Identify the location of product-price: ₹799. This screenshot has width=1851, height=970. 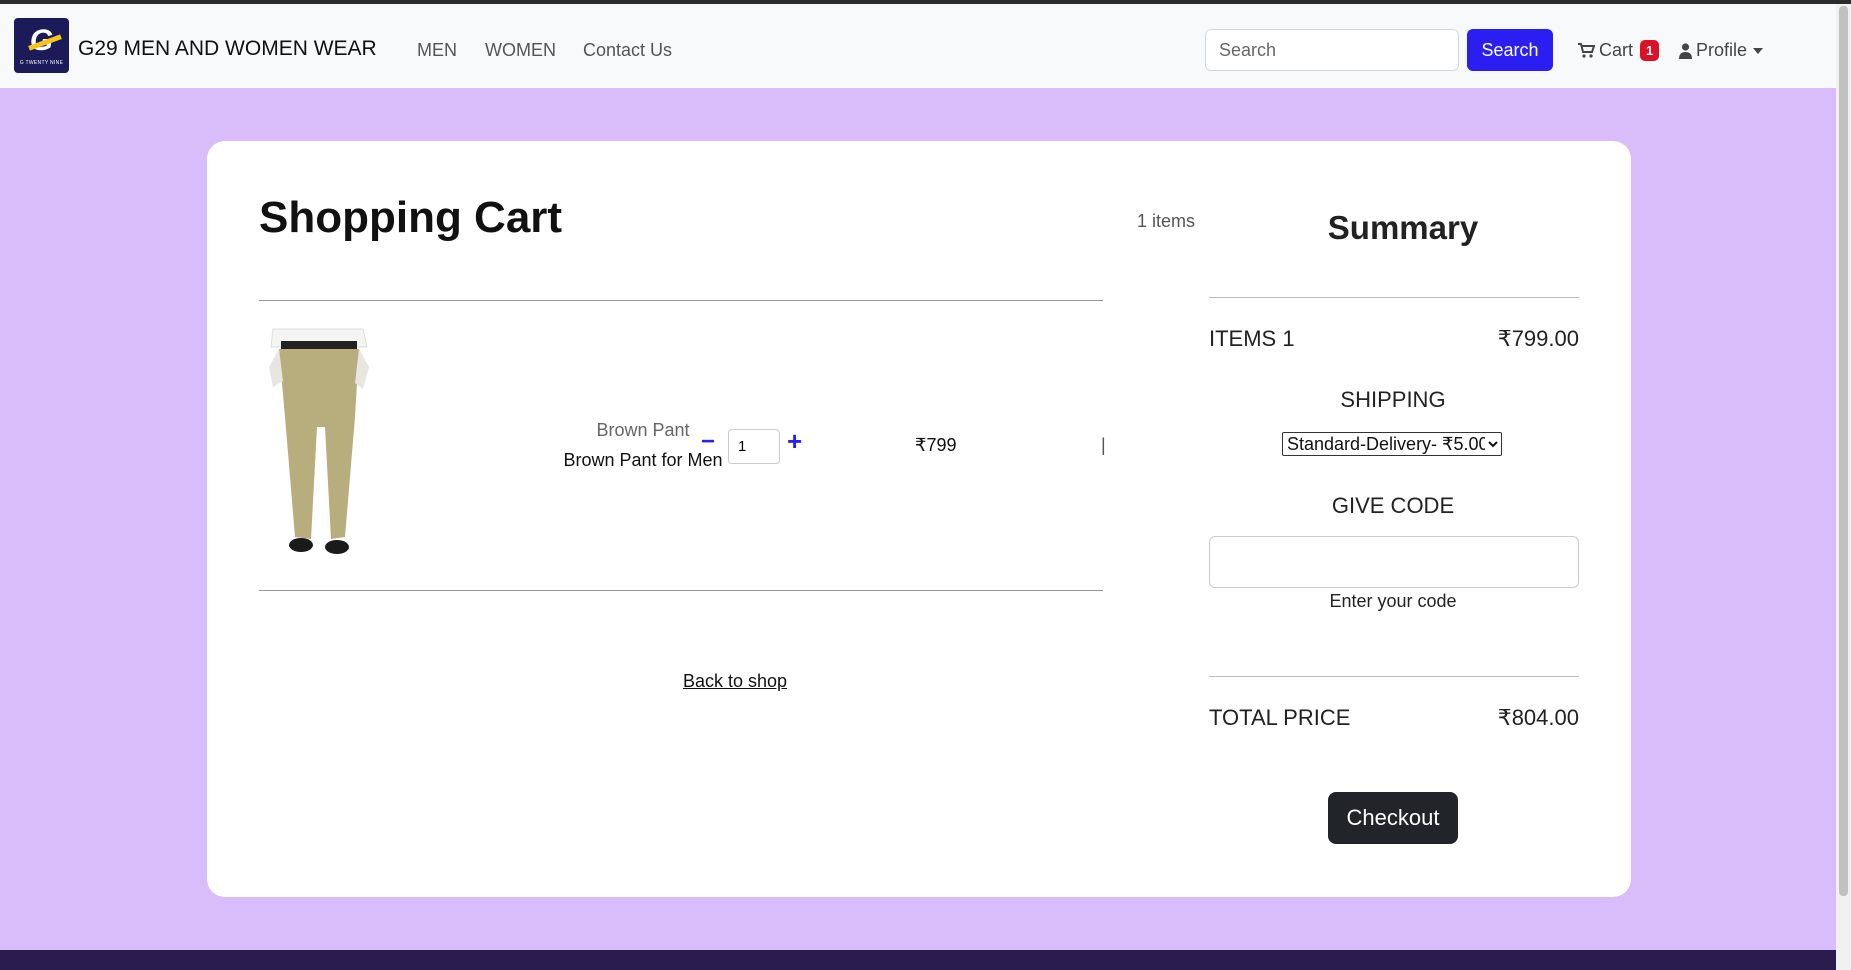
(936, 445).